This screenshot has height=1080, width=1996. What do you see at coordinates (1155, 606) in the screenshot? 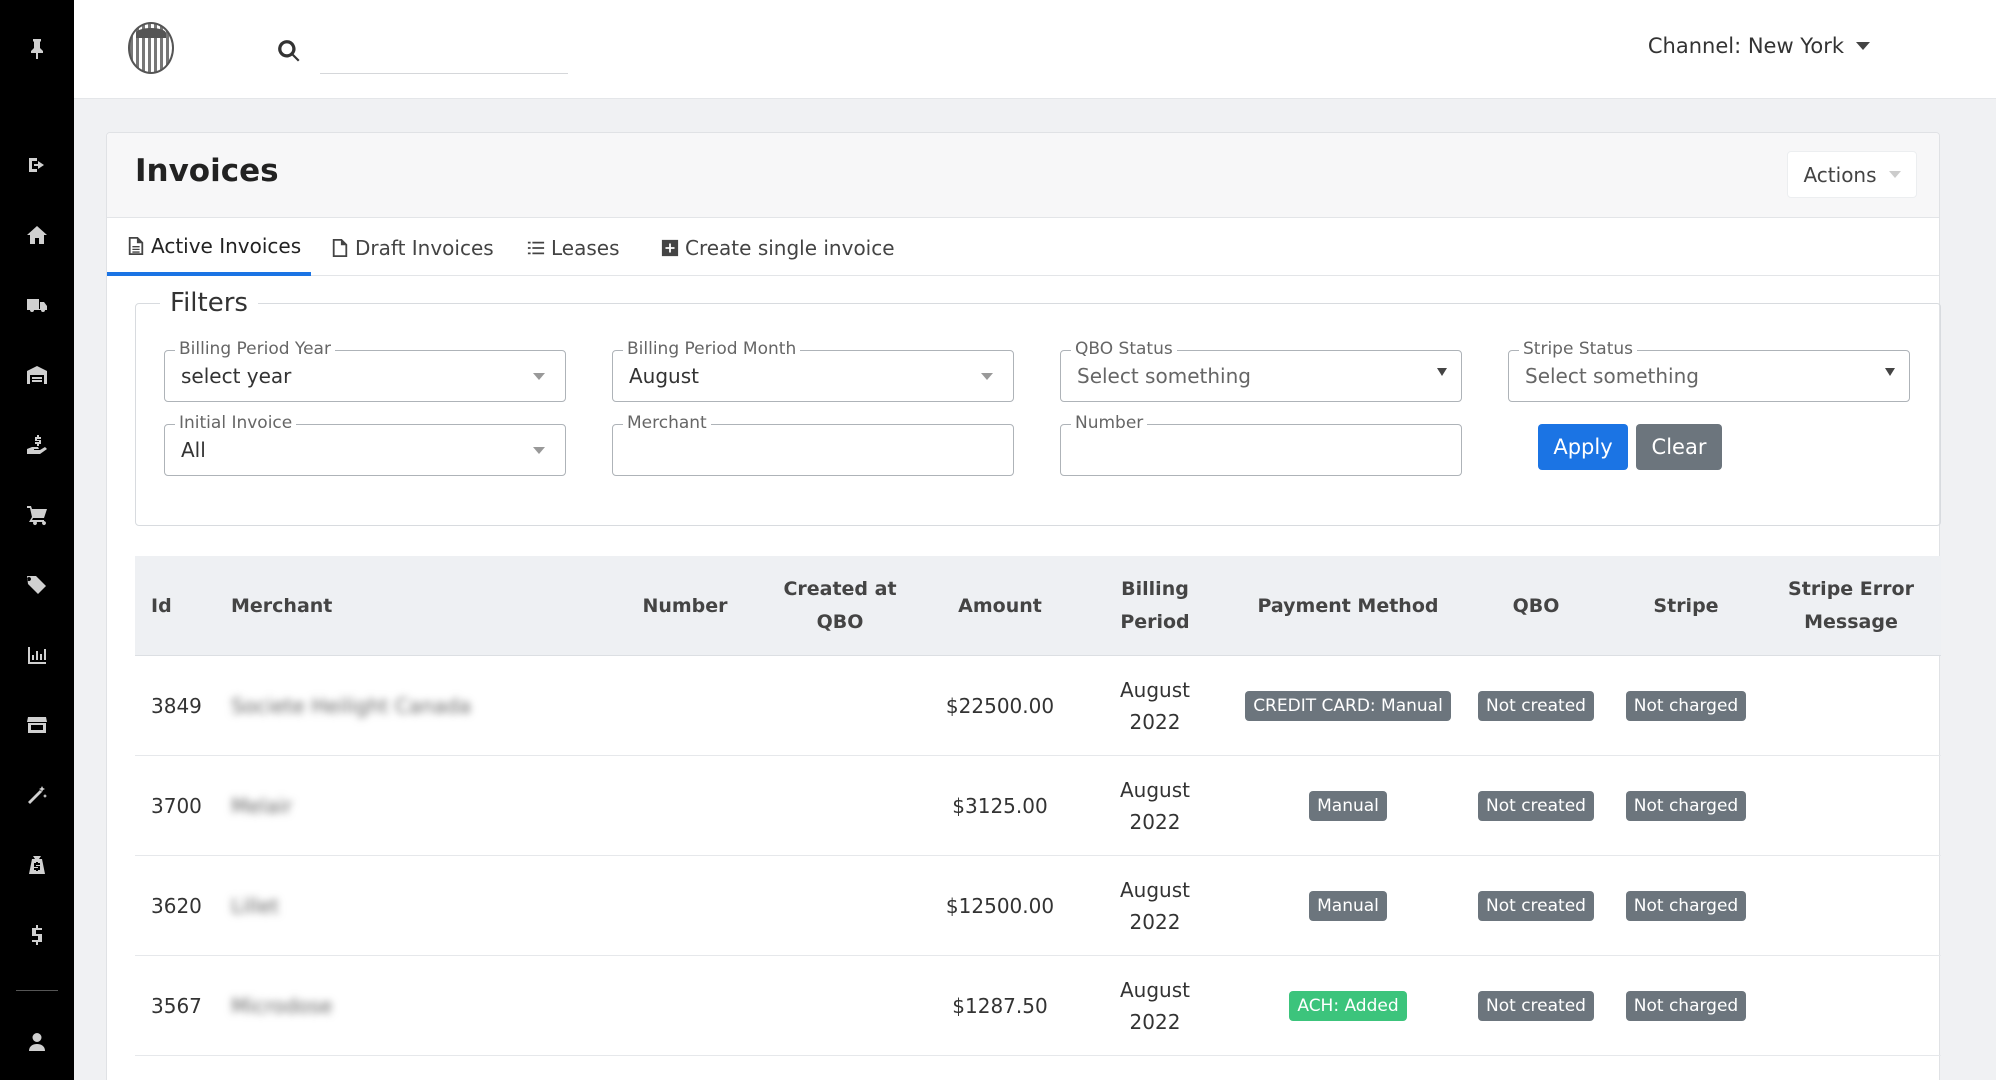
I see `column-header-billing-period: Billing Period` at bounding box center [1155, 606].